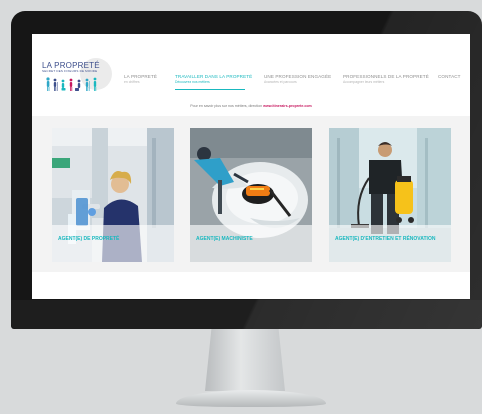 This screenshot has height=414, width=482. I want to click on active-underline, so click(210, 89).